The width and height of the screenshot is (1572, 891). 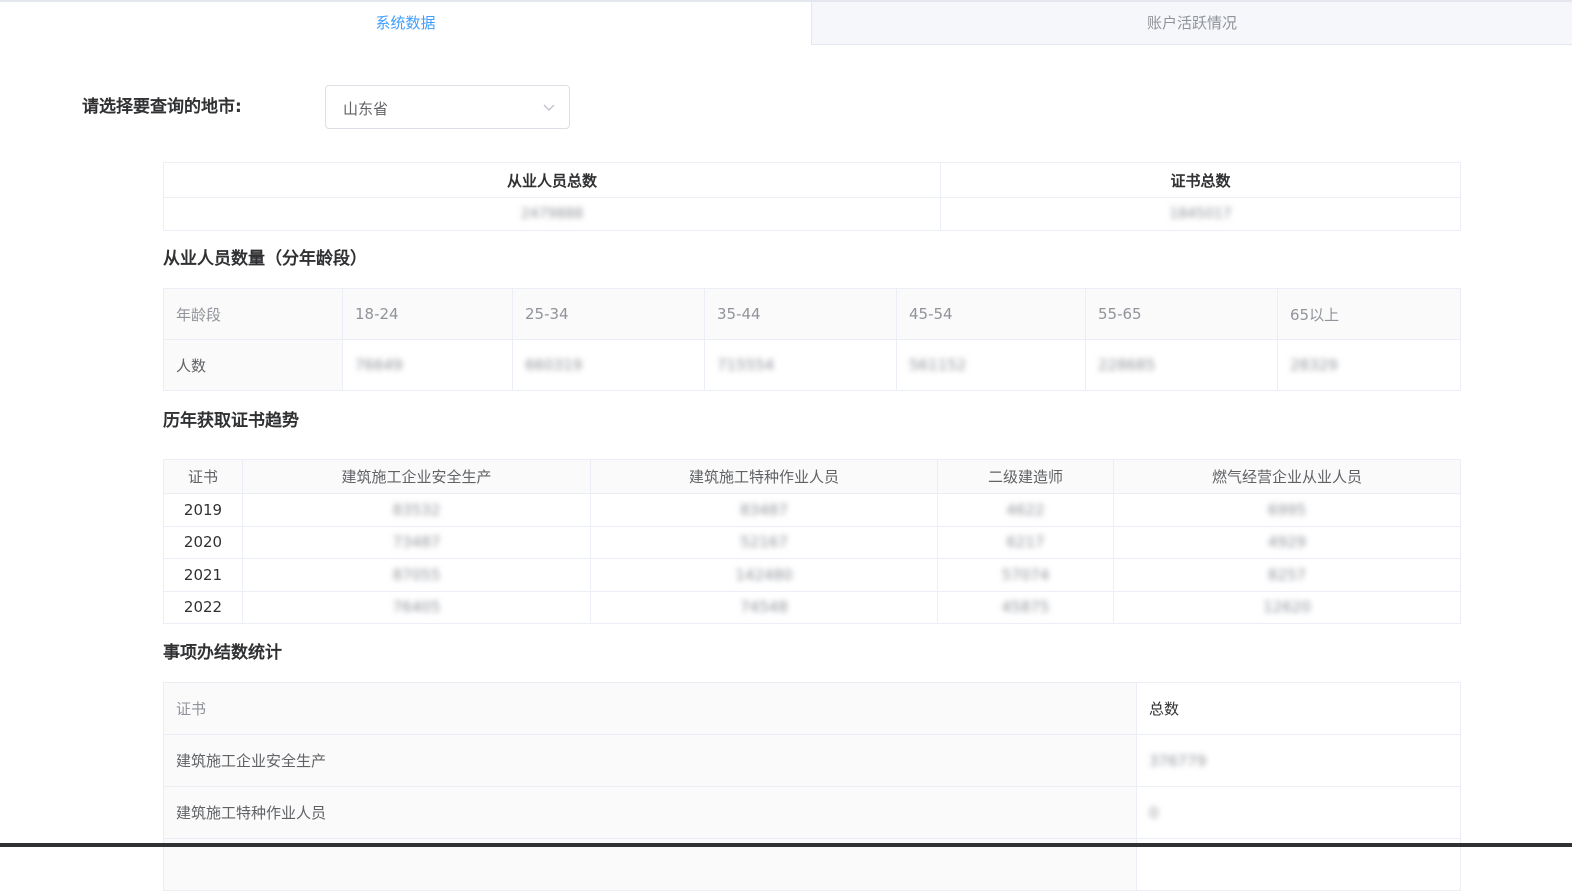 I want to click on trend-header-cell: 证书, so click(x=203, y=476).